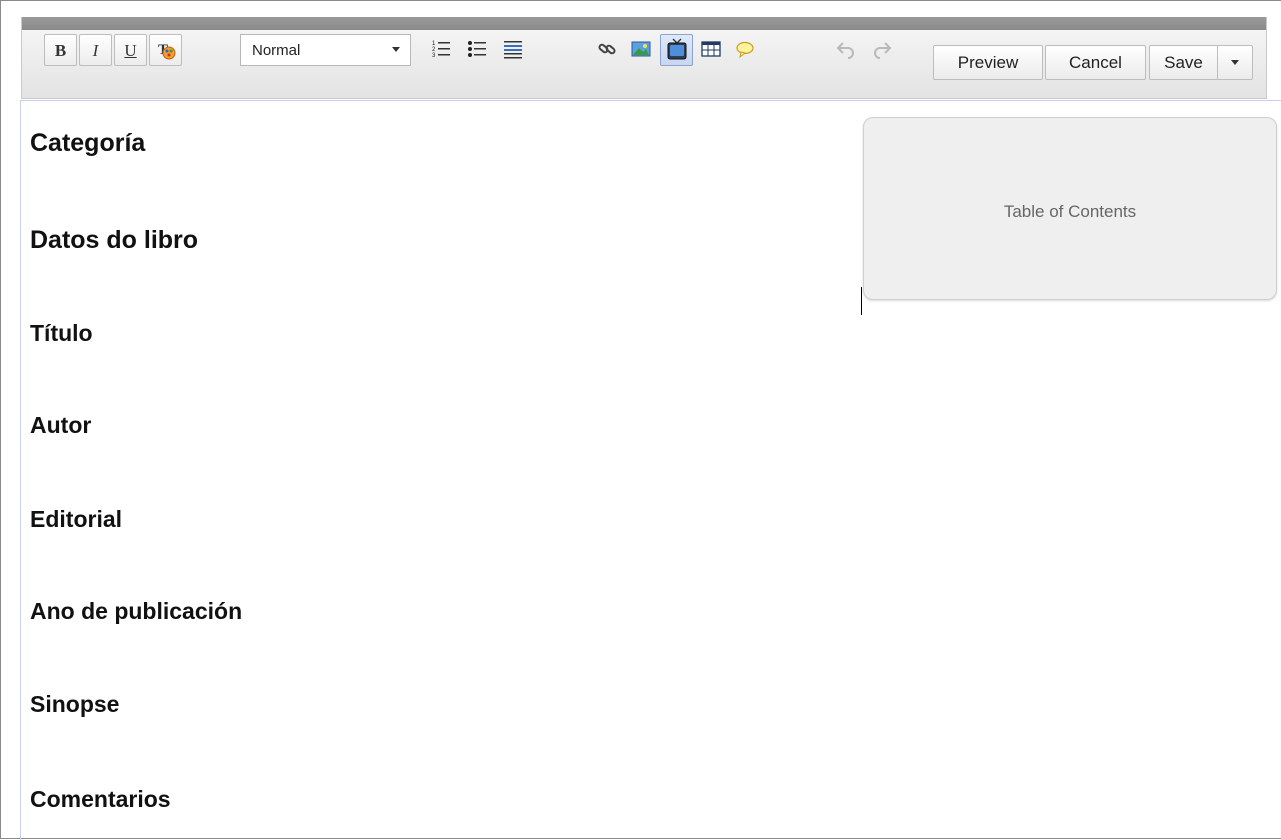 This screenshot has width=1281, height=840. I want to click on bold-button: B, so click(60, 50).